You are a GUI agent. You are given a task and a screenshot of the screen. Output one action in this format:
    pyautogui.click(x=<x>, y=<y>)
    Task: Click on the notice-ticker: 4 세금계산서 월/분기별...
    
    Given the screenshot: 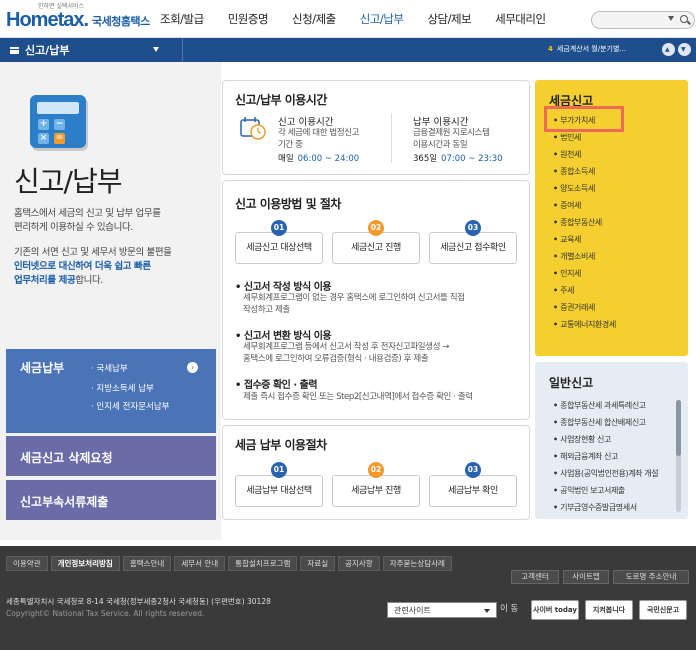 What is the action you would take?
    pyautogui.click(x=587, y=49)
    